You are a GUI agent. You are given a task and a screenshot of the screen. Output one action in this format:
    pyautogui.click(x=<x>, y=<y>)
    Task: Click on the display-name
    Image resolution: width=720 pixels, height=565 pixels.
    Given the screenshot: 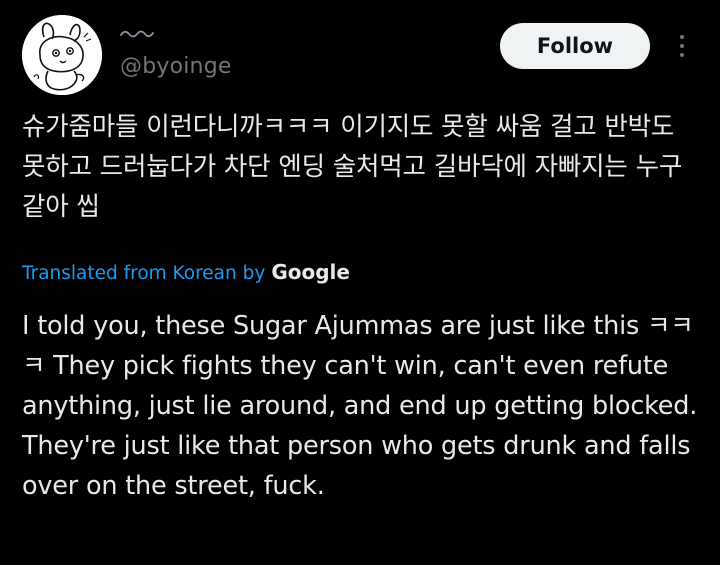 What is the action you would take?
    pyautogui.click(x=140, y=36)
    